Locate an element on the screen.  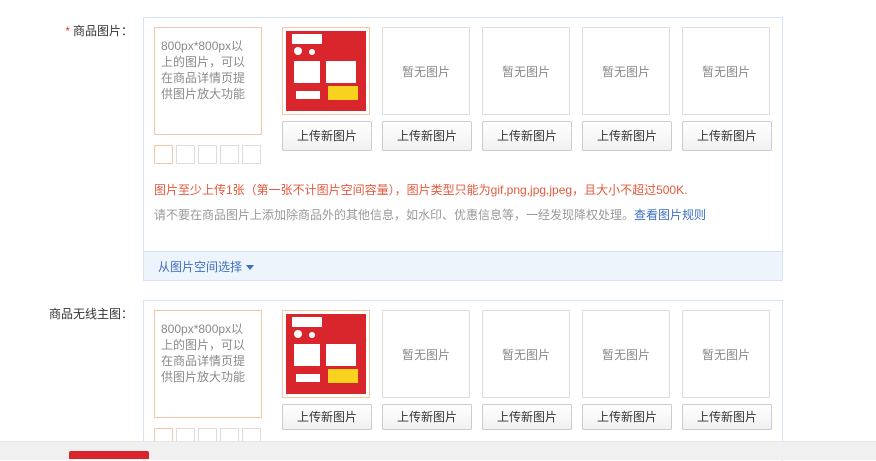
select-from-image-space-button: 从图片空间选择 is located at coordinates (206, 266).